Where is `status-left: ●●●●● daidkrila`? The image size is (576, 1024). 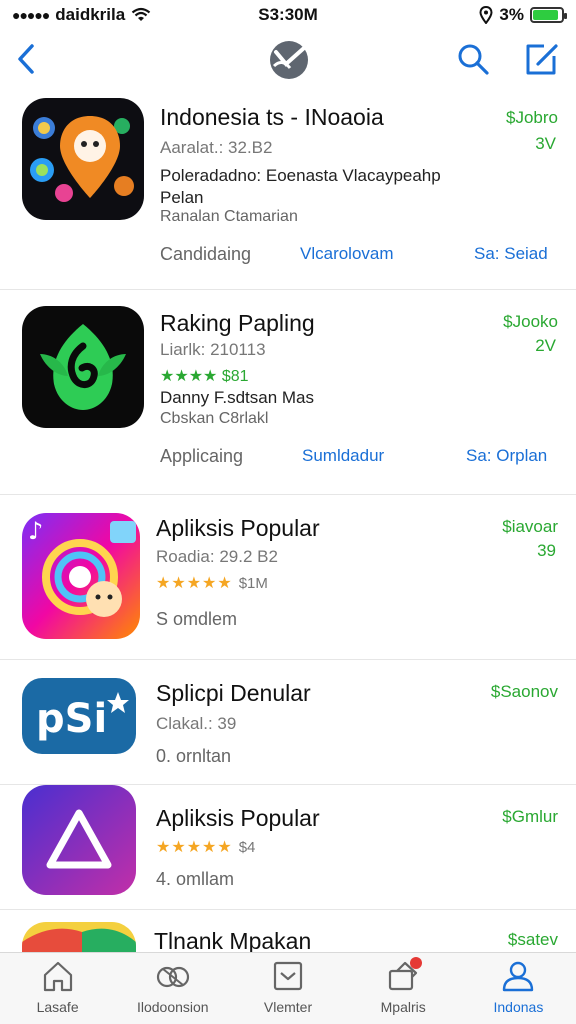
status-left: ●●●●● daidkrila is located at coordinates (112, 15).